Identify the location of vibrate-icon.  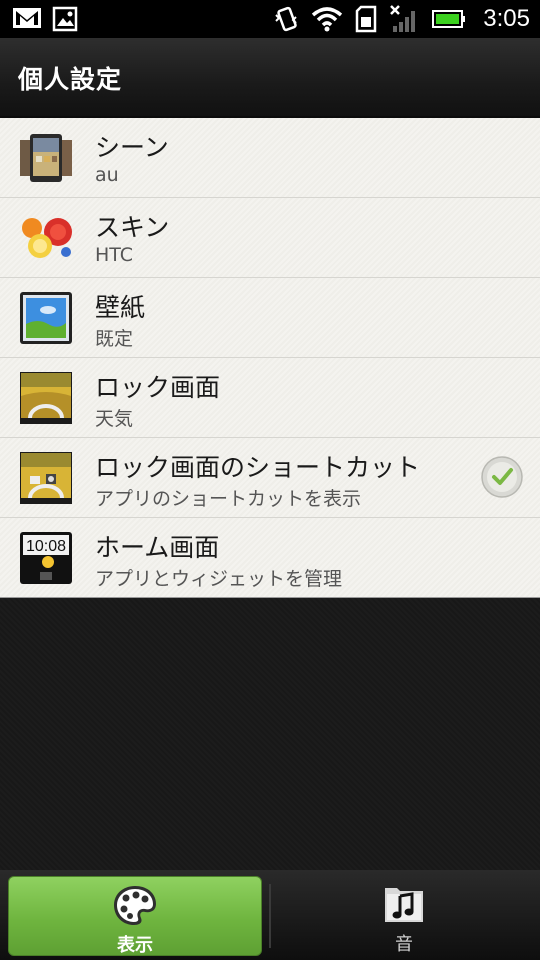
(286, 19).